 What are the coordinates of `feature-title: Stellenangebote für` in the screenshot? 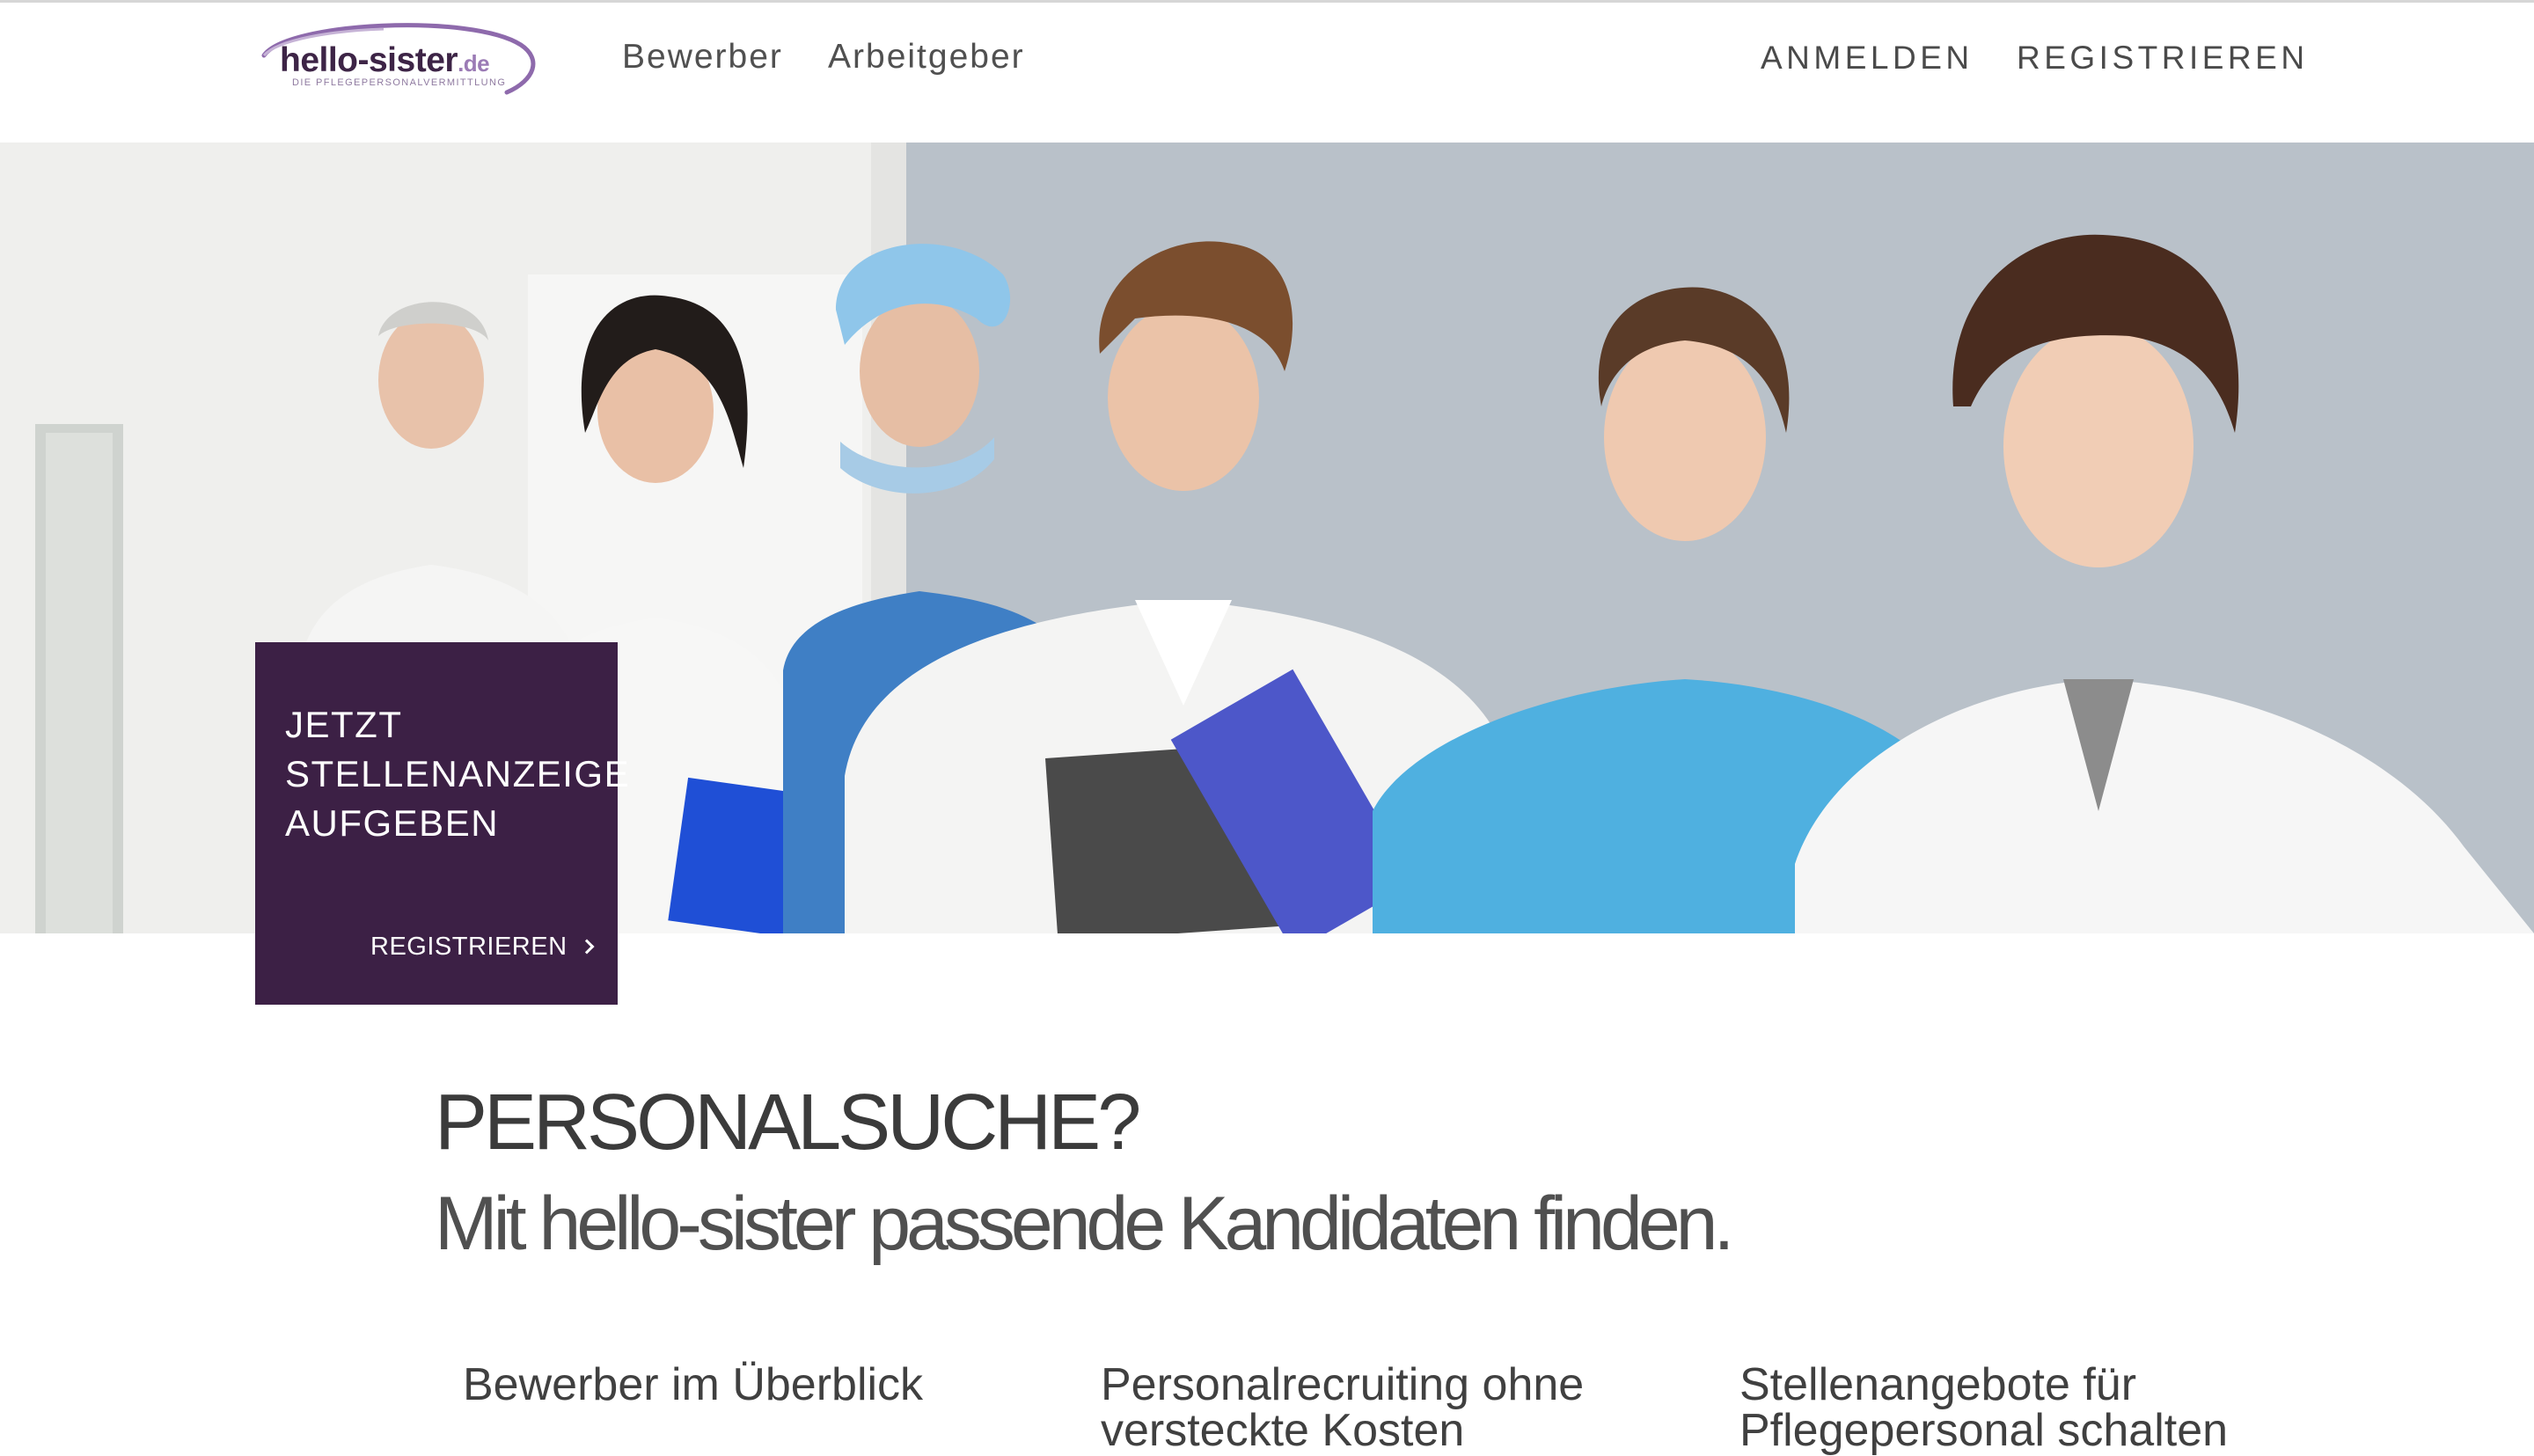 It's located at (1938, 1384).